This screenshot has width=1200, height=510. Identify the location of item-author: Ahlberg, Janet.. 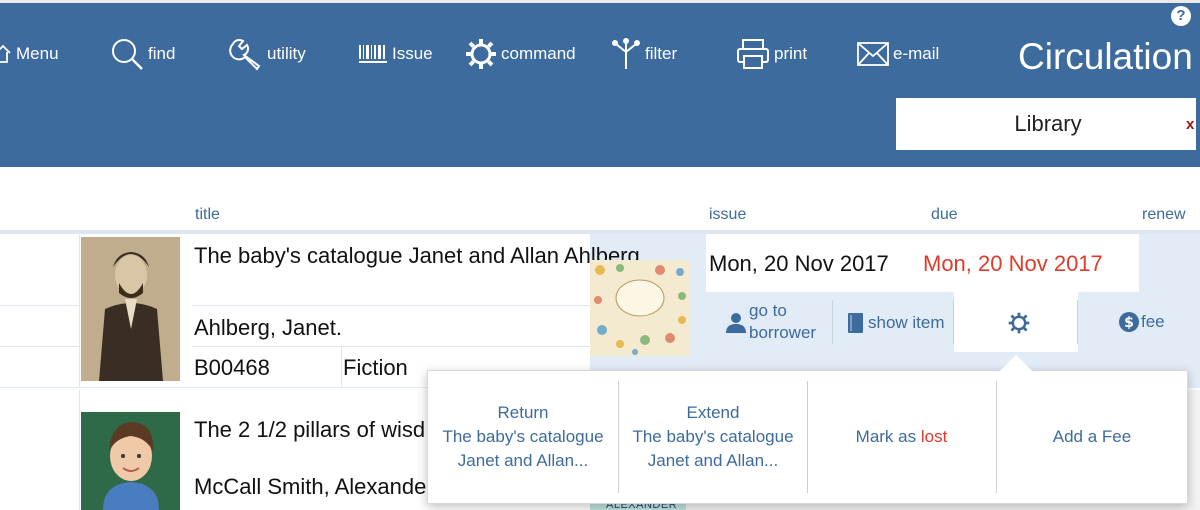
(268, 327).